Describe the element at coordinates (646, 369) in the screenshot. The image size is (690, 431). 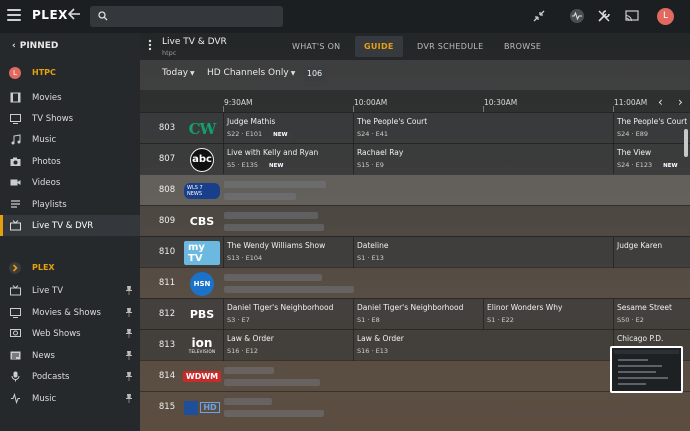
I see `screenshot-thumbnail` at that location.